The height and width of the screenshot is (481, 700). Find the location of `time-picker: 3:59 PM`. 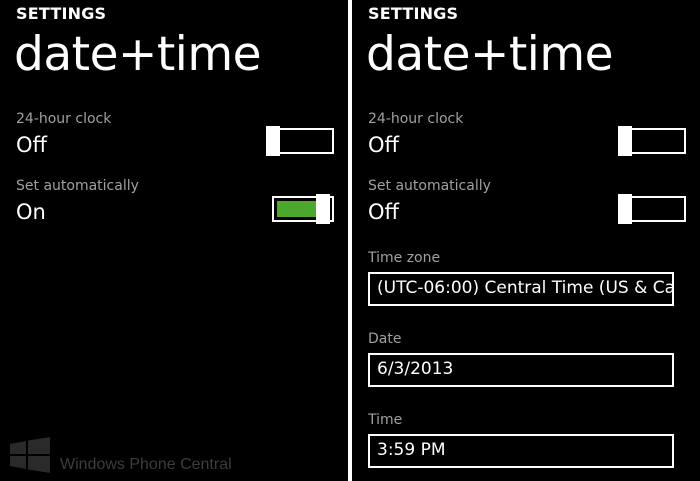

time-picker: 3:59 PM is located at coordinates (521, 451).